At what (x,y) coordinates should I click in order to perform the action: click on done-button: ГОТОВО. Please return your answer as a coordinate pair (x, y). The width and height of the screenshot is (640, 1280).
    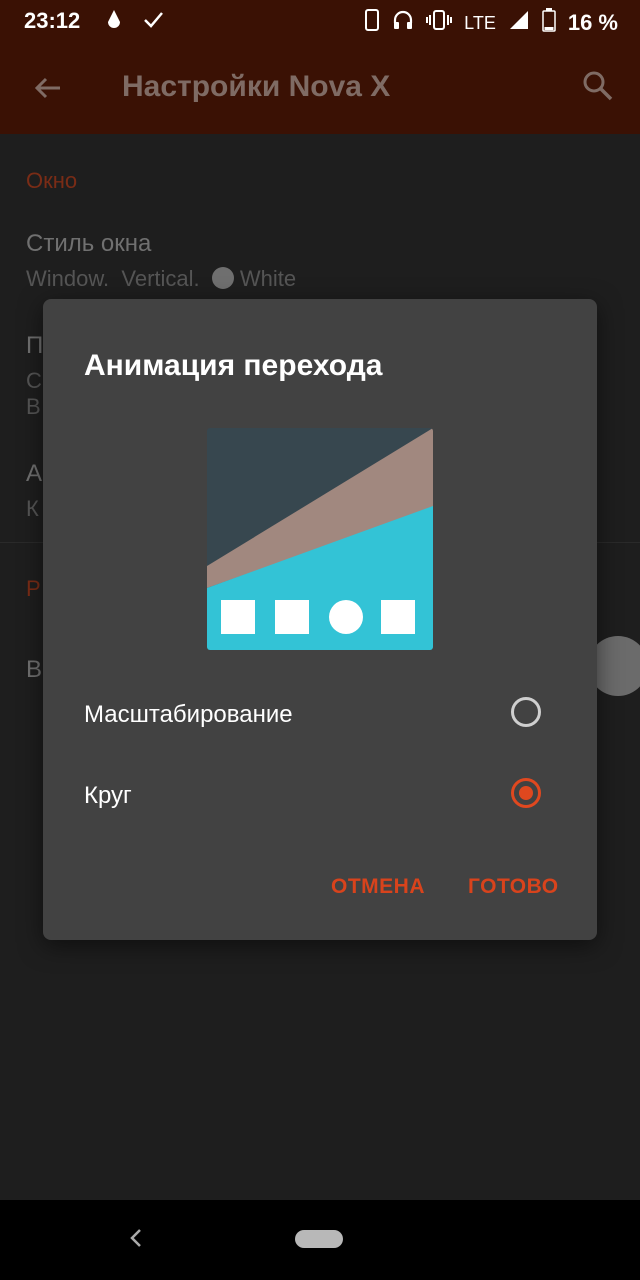
    Looking at the image, I should click on (513, 887).